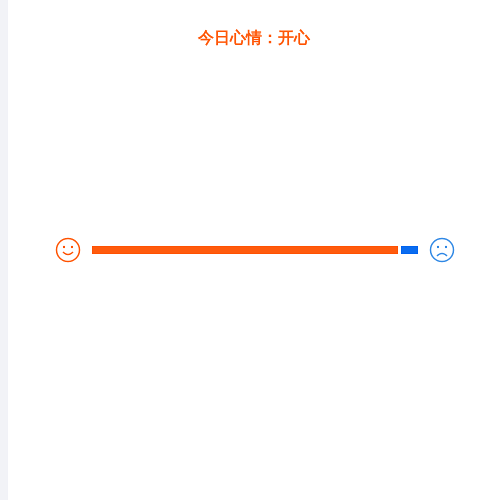 The height and width of the screenshot is (500, 500). I want to click on mood-title: 今日心情：开心, so click(254, 38).